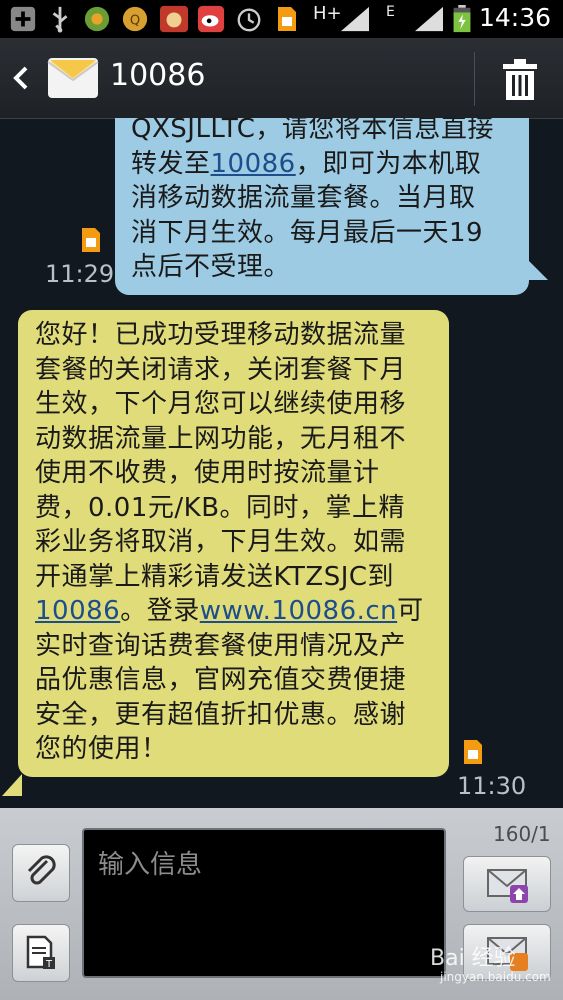 This screenshot has width=563, height=1000. Describe the element at coordinates (520, 79) in the screenshot. I see `trash-icon` at that location.